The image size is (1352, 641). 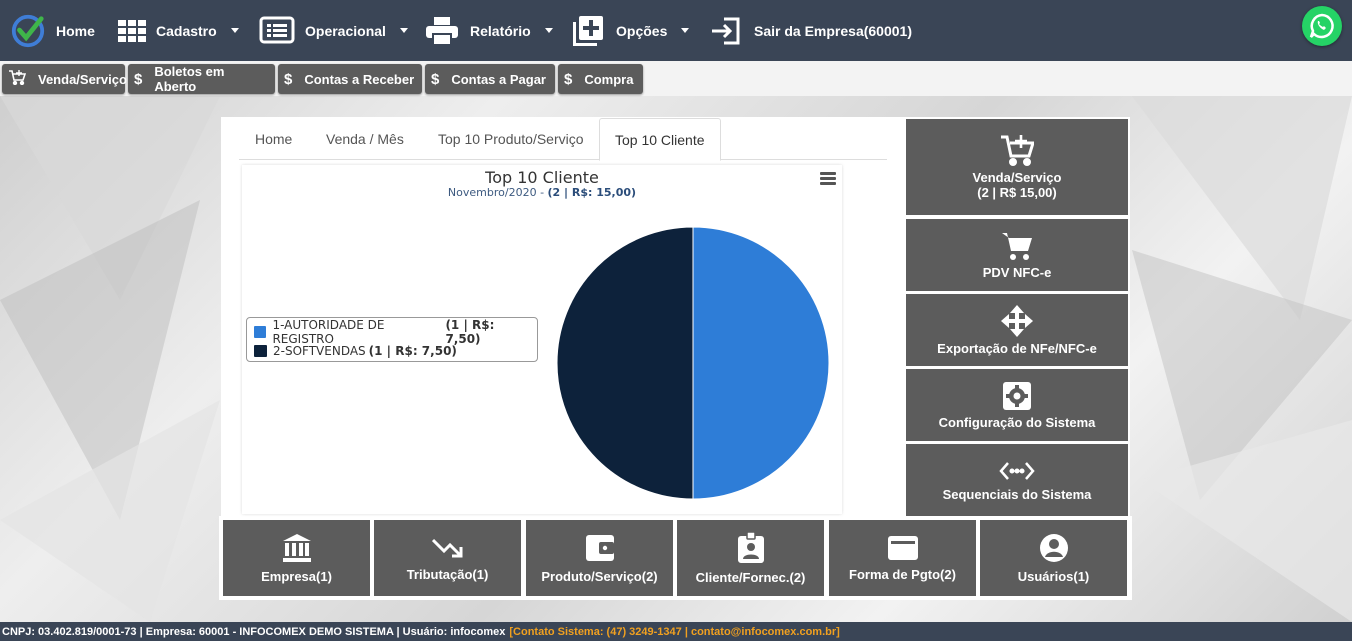 I want to click on exit-icon, so click(x=726, y=31).